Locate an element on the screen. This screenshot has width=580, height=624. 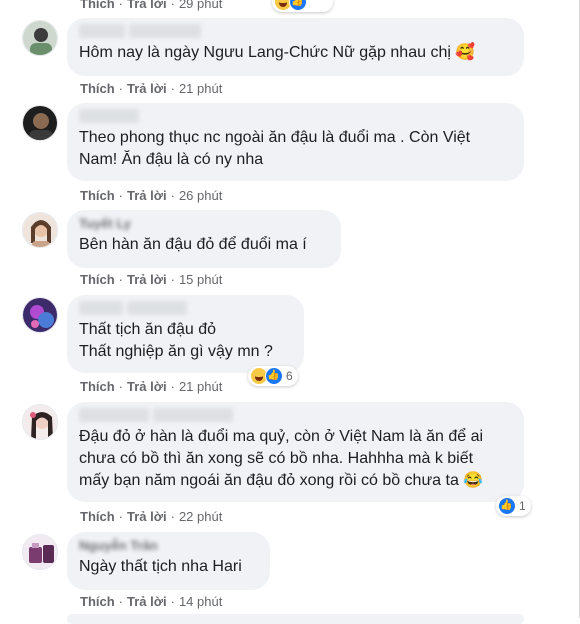
comment-actions-top: Thích · Trả lời · 29 phút is located at coordinates (151, 6).